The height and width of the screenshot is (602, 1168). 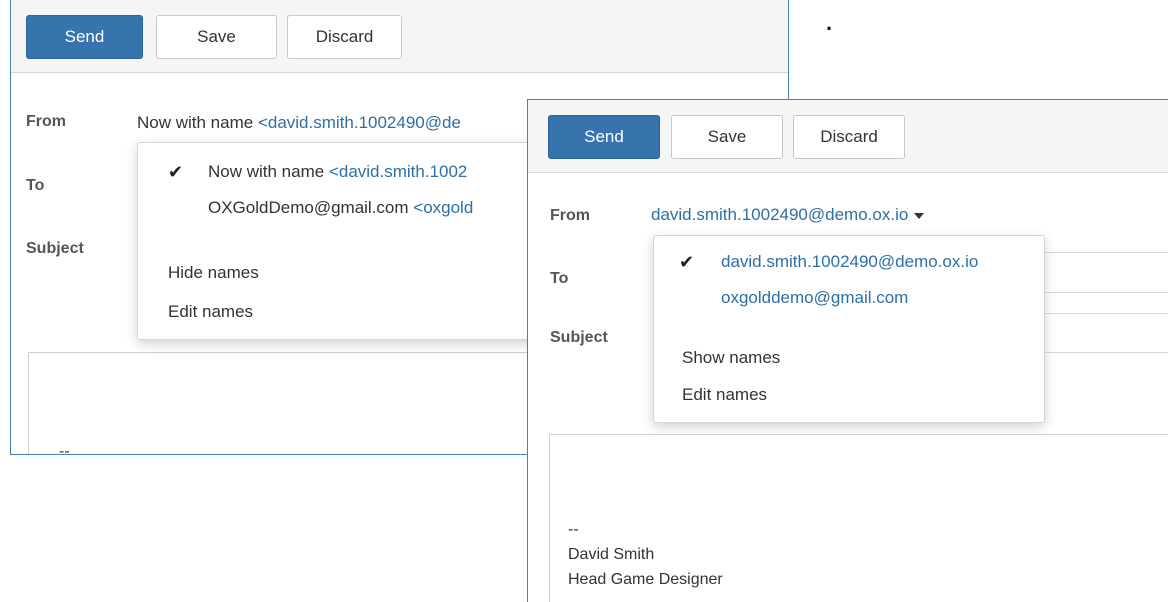 I want to click on option-email: david.smith.1002490@demo.ox.io, so click(x=850, y=261).